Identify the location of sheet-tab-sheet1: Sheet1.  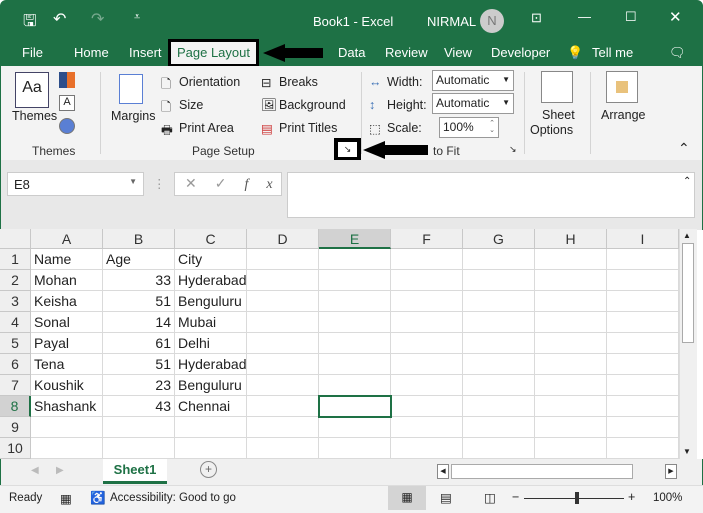
(135, 471).